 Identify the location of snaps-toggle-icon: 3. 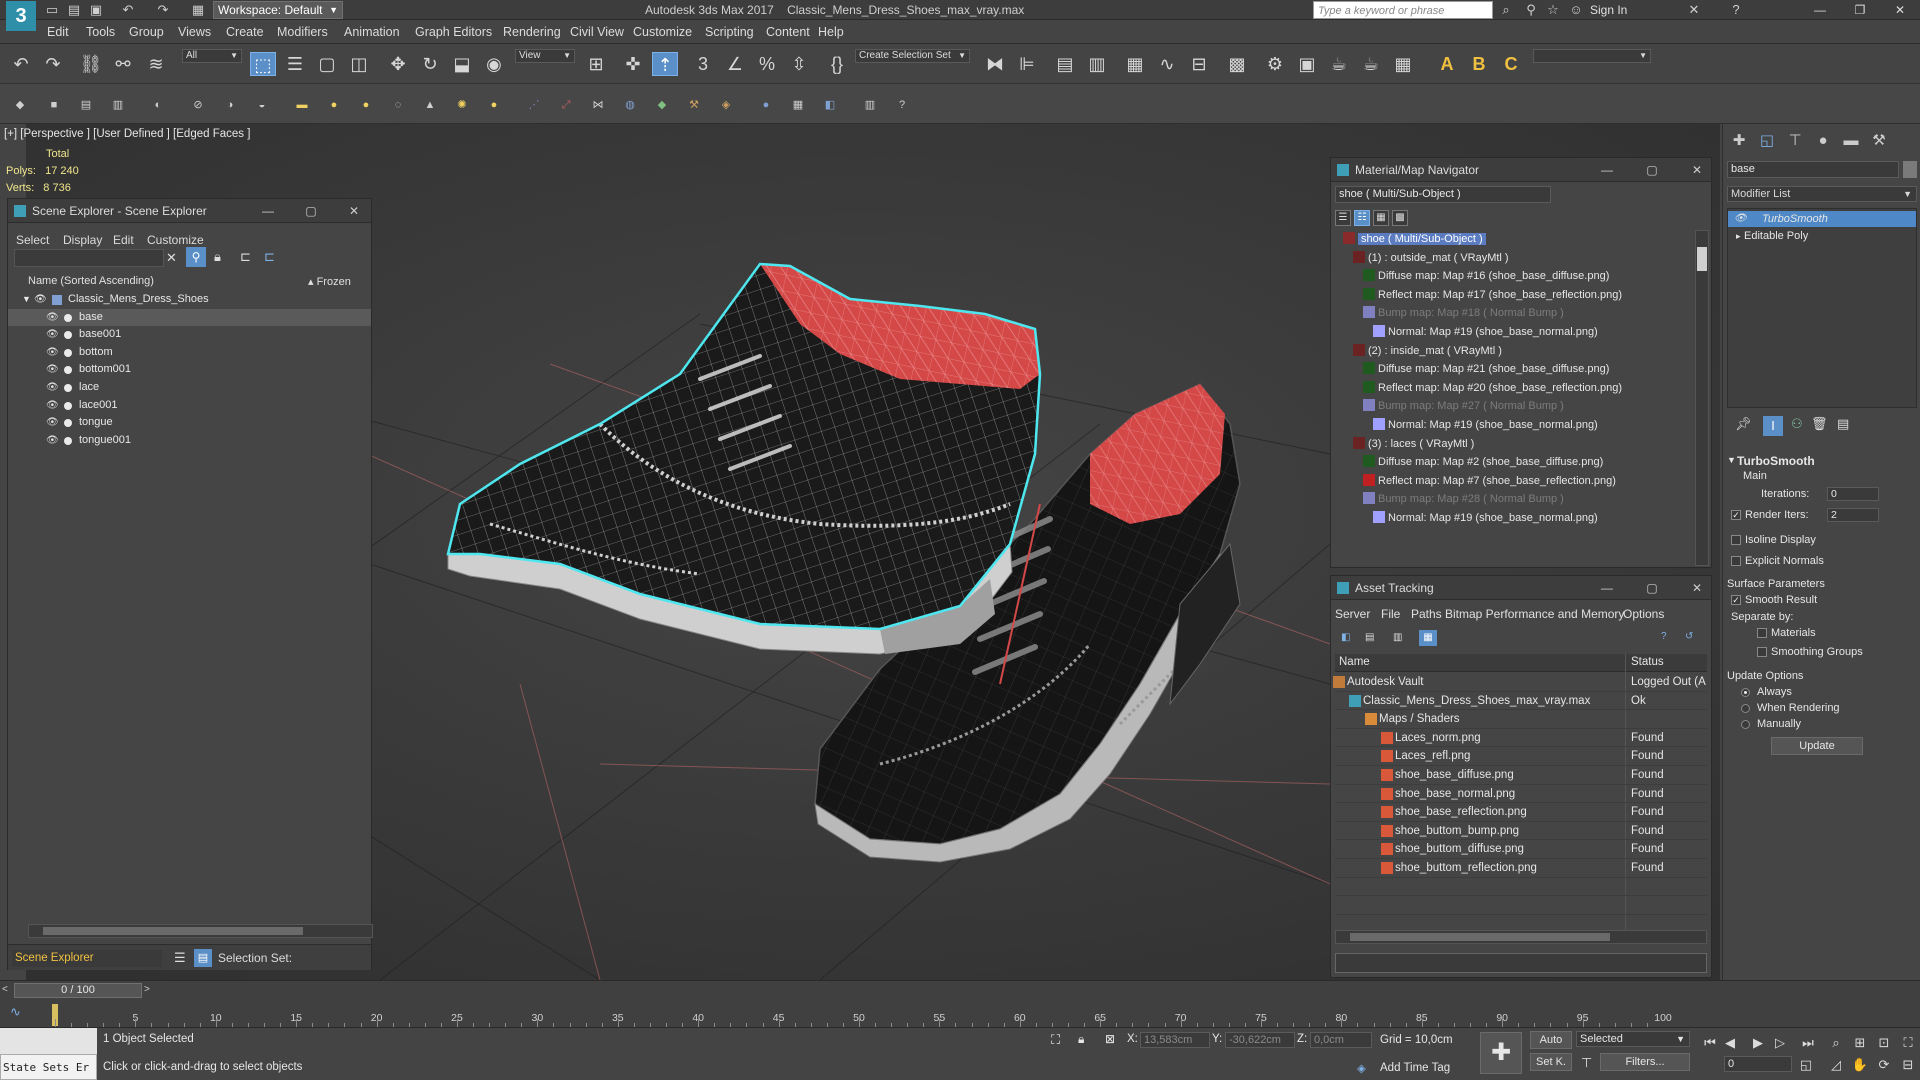
(703, 64).